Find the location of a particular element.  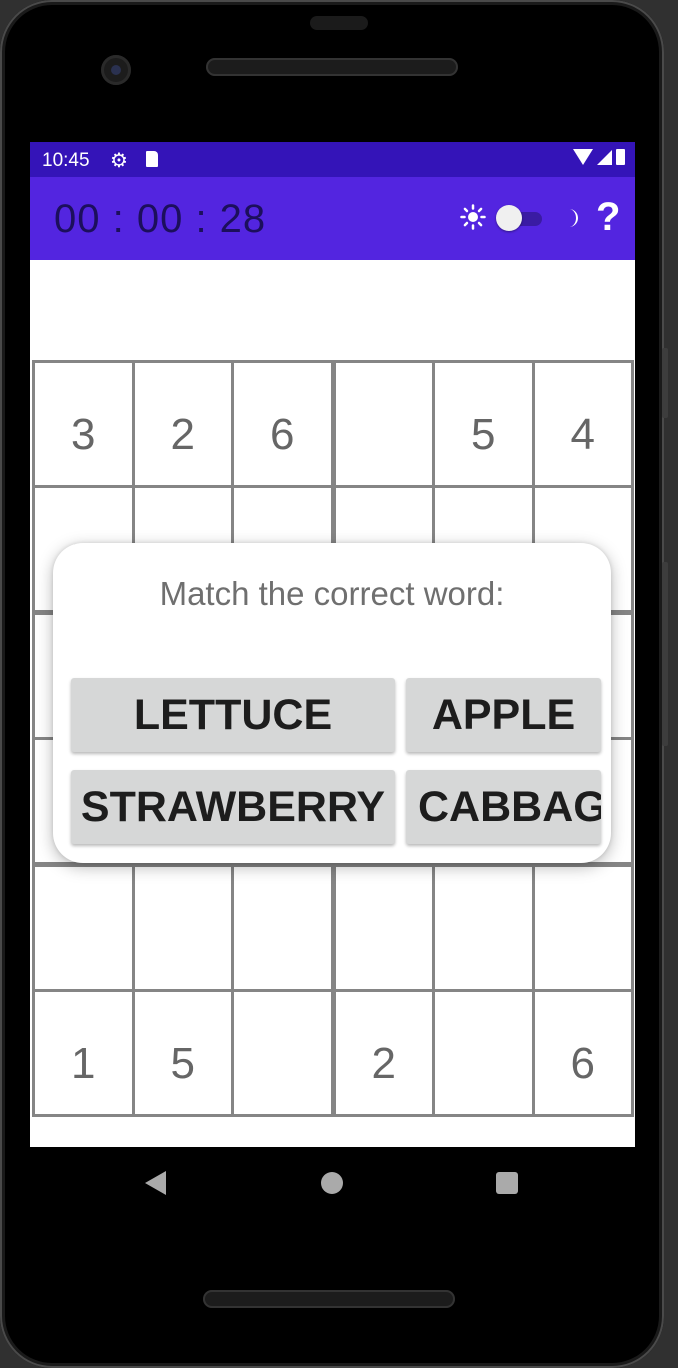

elapsed-timer: 00 : 00 : 28 is located at coordinates (160, 219).